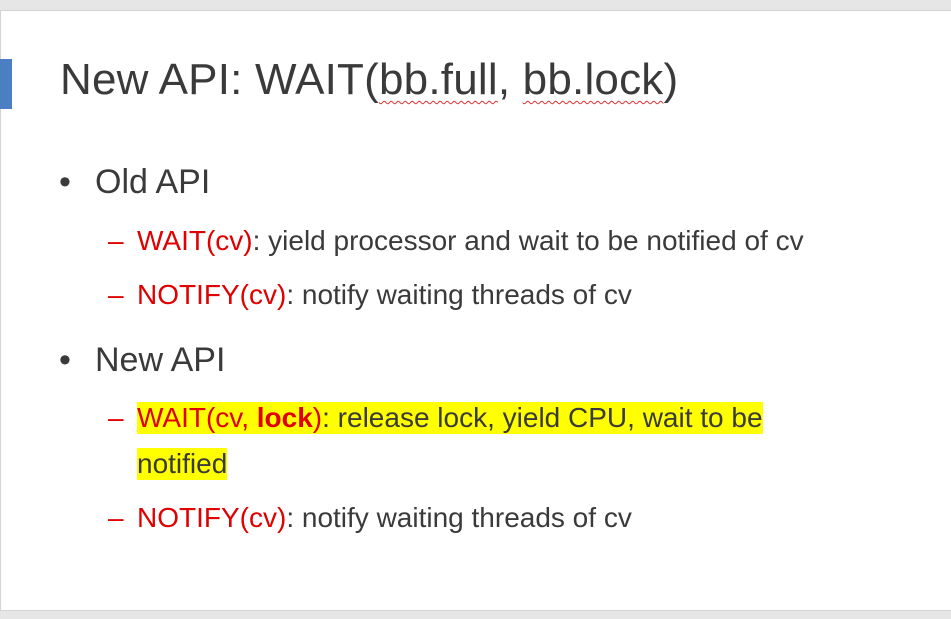  I want to click on description: : release lock, yield CPU, wait to be, so click(542, 417).